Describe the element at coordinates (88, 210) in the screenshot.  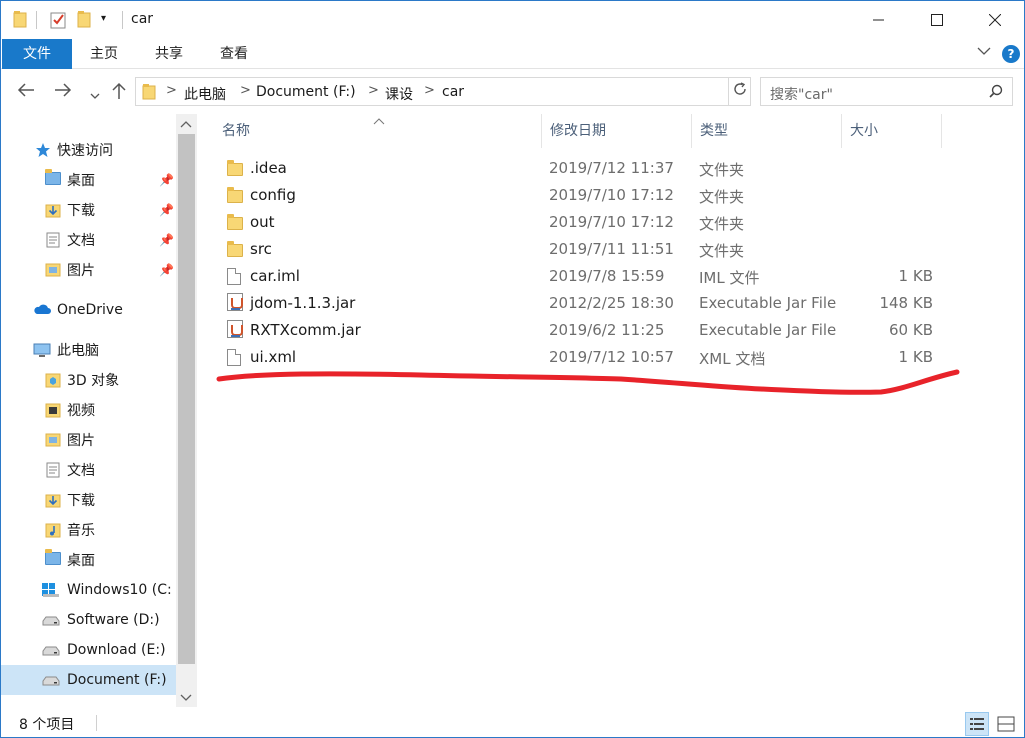
I see `nav-quick-downloads: 下载 📌` at that location.